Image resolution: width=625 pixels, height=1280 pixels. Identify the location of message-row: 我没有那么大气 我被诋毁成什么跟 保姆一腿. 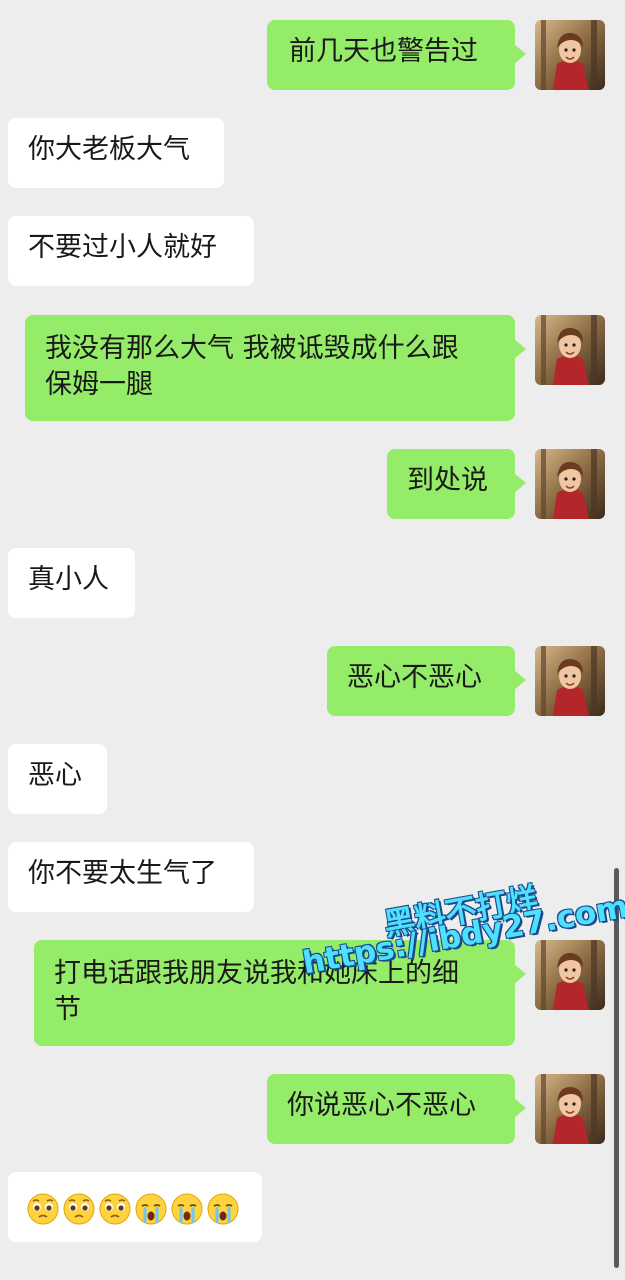
(312, 369).